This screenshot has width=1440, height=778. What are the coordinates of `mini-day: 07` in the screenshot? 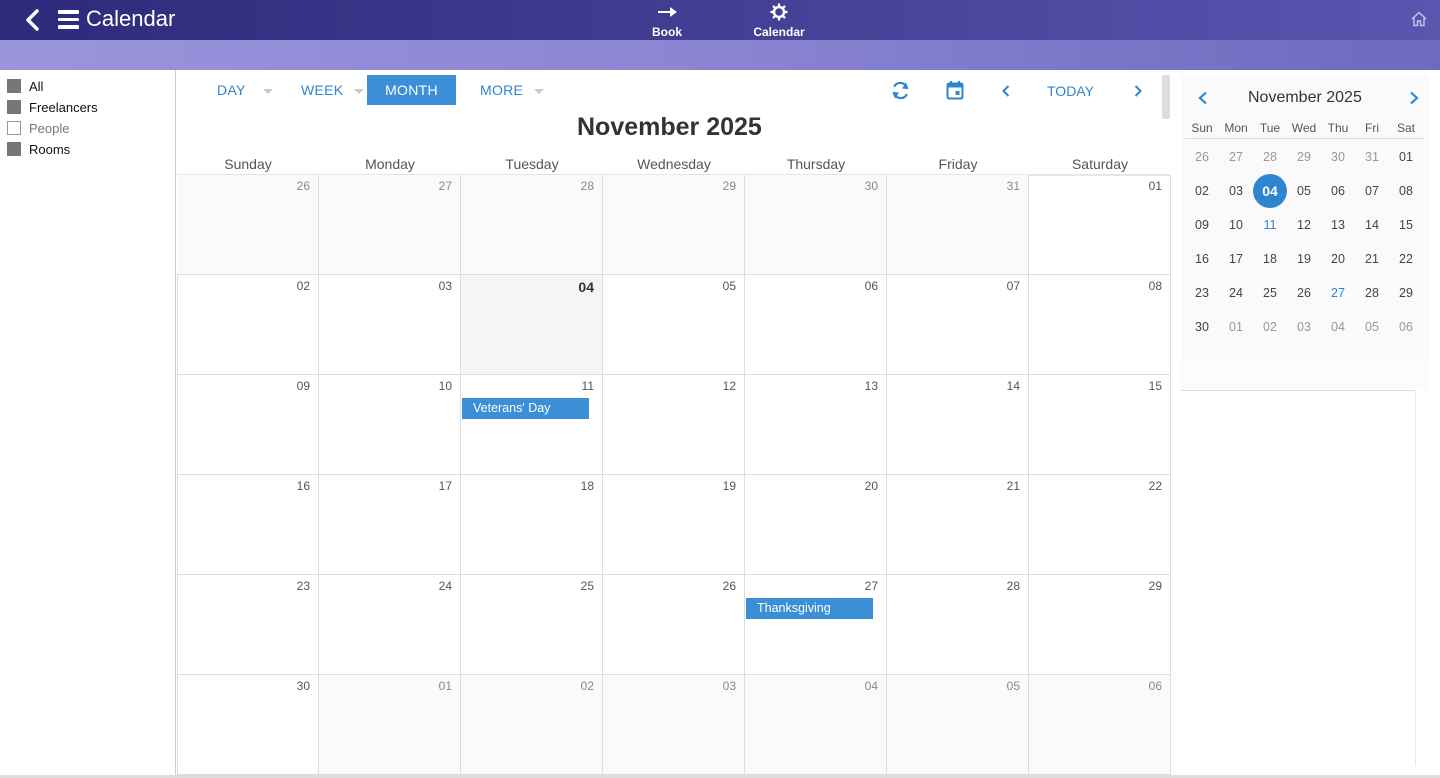 It's located at (1372, 191).